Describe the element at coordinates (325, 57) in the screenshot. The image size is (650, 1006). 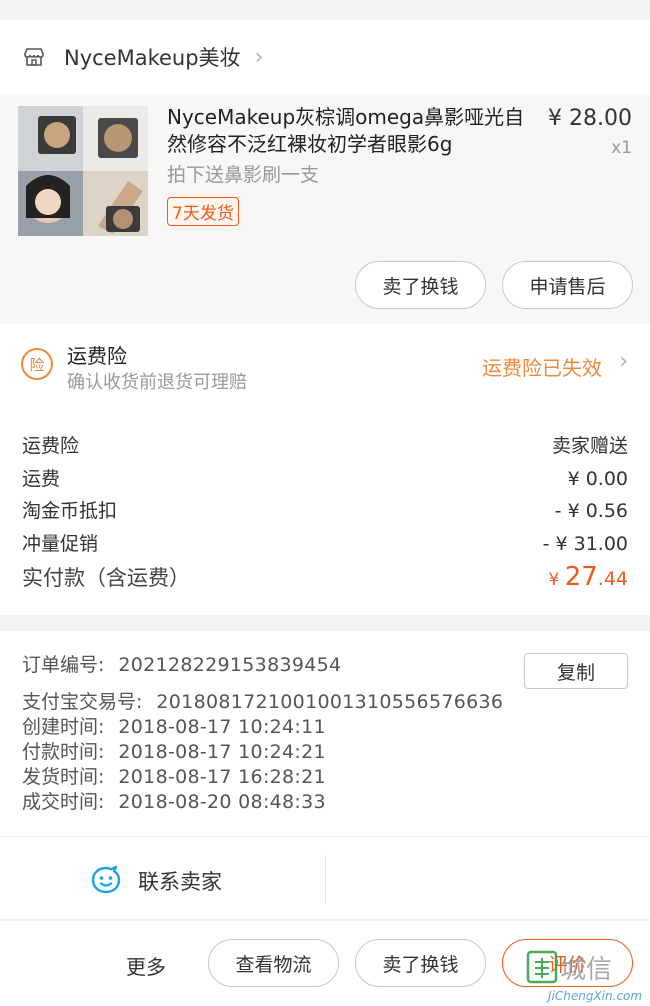
I see `store-header: NyceMakeup美妆 ›` at that location.